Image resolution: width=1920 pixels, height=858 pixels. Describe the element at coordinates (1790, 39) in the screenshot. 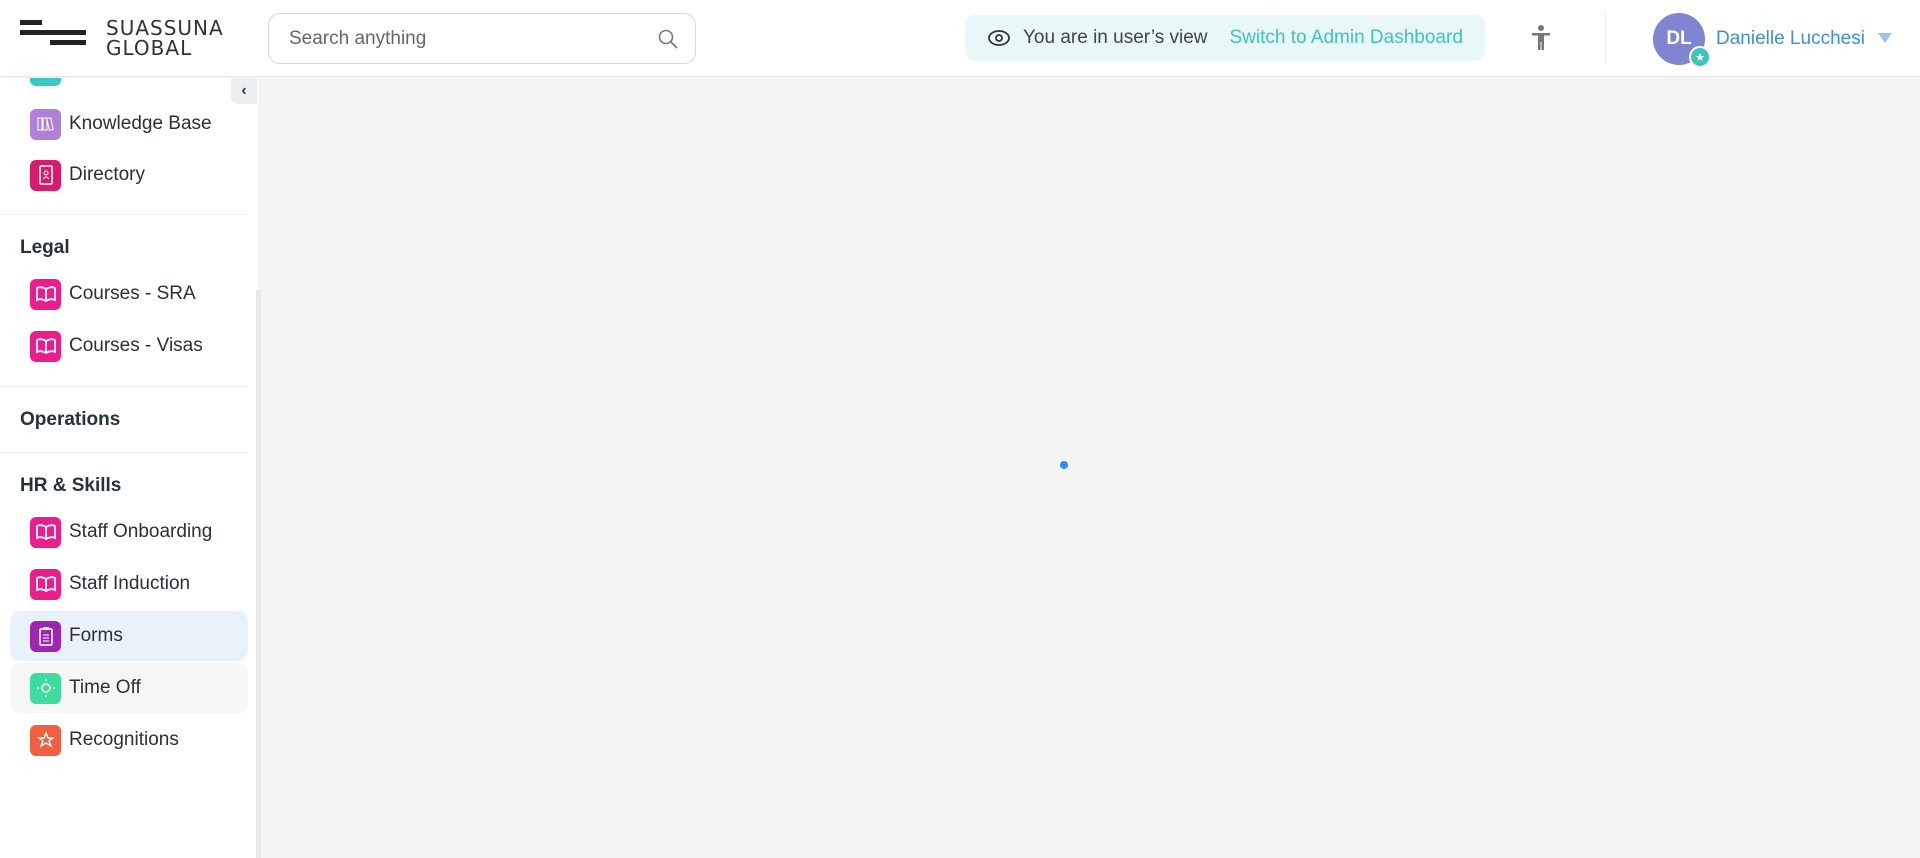

I see `user-name: Danielle Lucchesi` at that location.